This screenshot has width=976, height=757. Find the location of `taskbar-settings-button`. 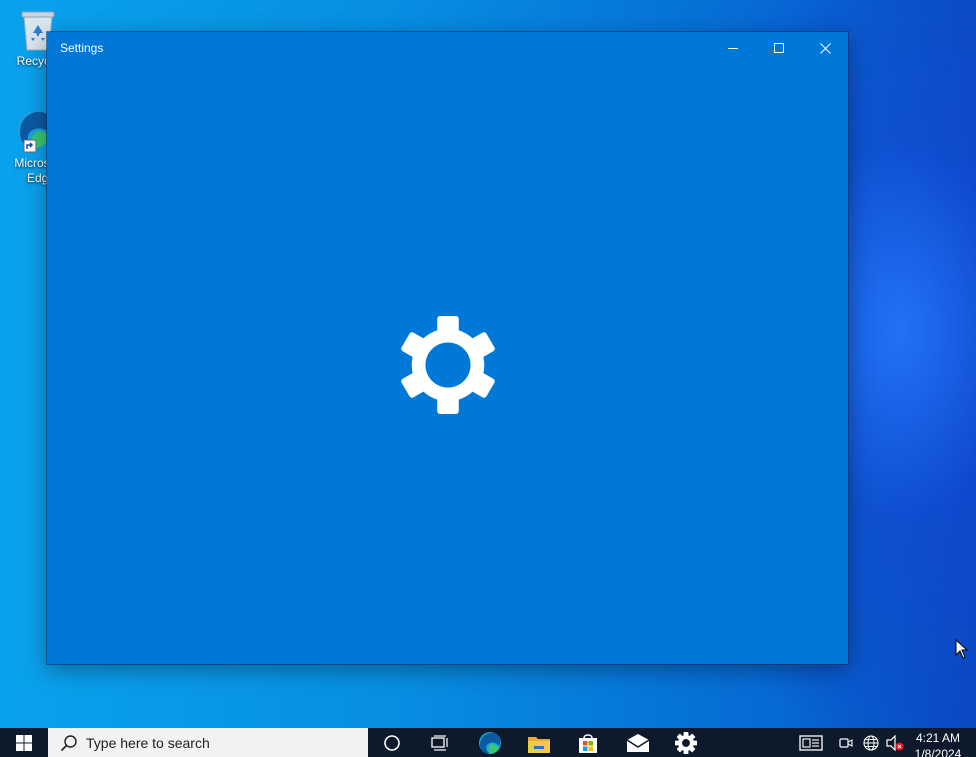

taskbar-settings-button is located at coordinates (686, 742).